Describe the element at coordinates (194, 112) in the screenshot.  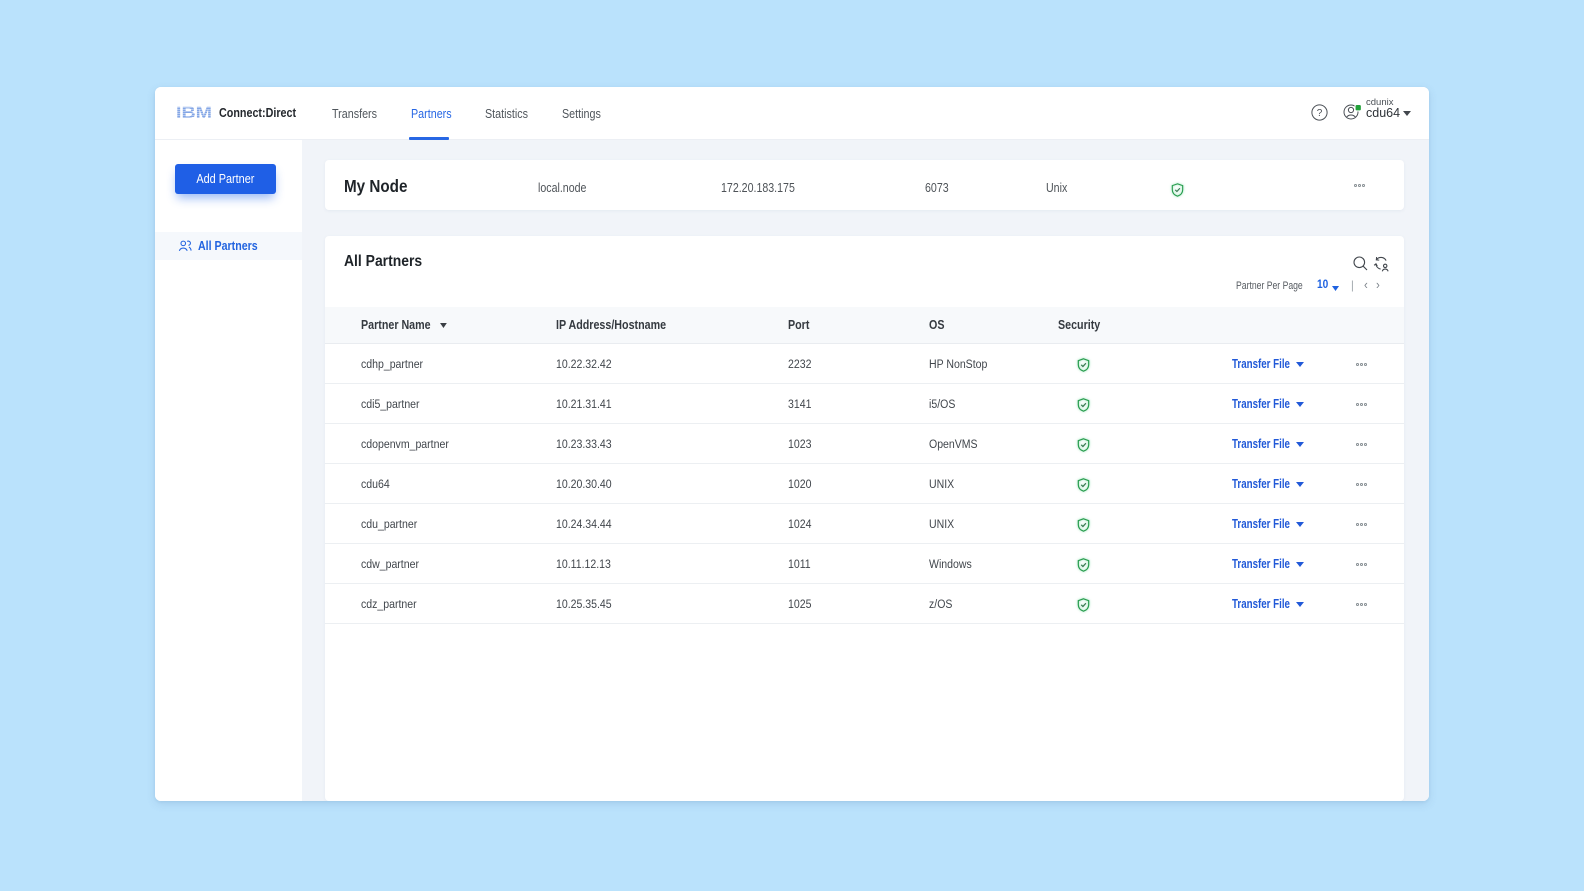
I see `svg-text: IBM` at that location.